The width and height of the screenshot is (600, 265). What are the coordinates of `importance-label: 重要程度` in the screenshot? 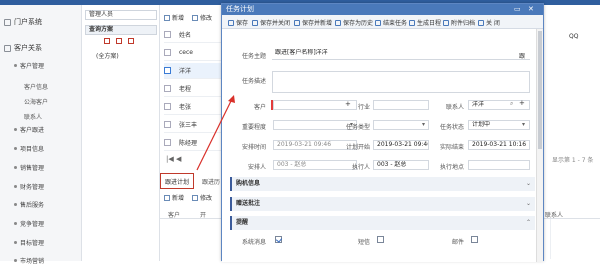 It's located at (253, 127).